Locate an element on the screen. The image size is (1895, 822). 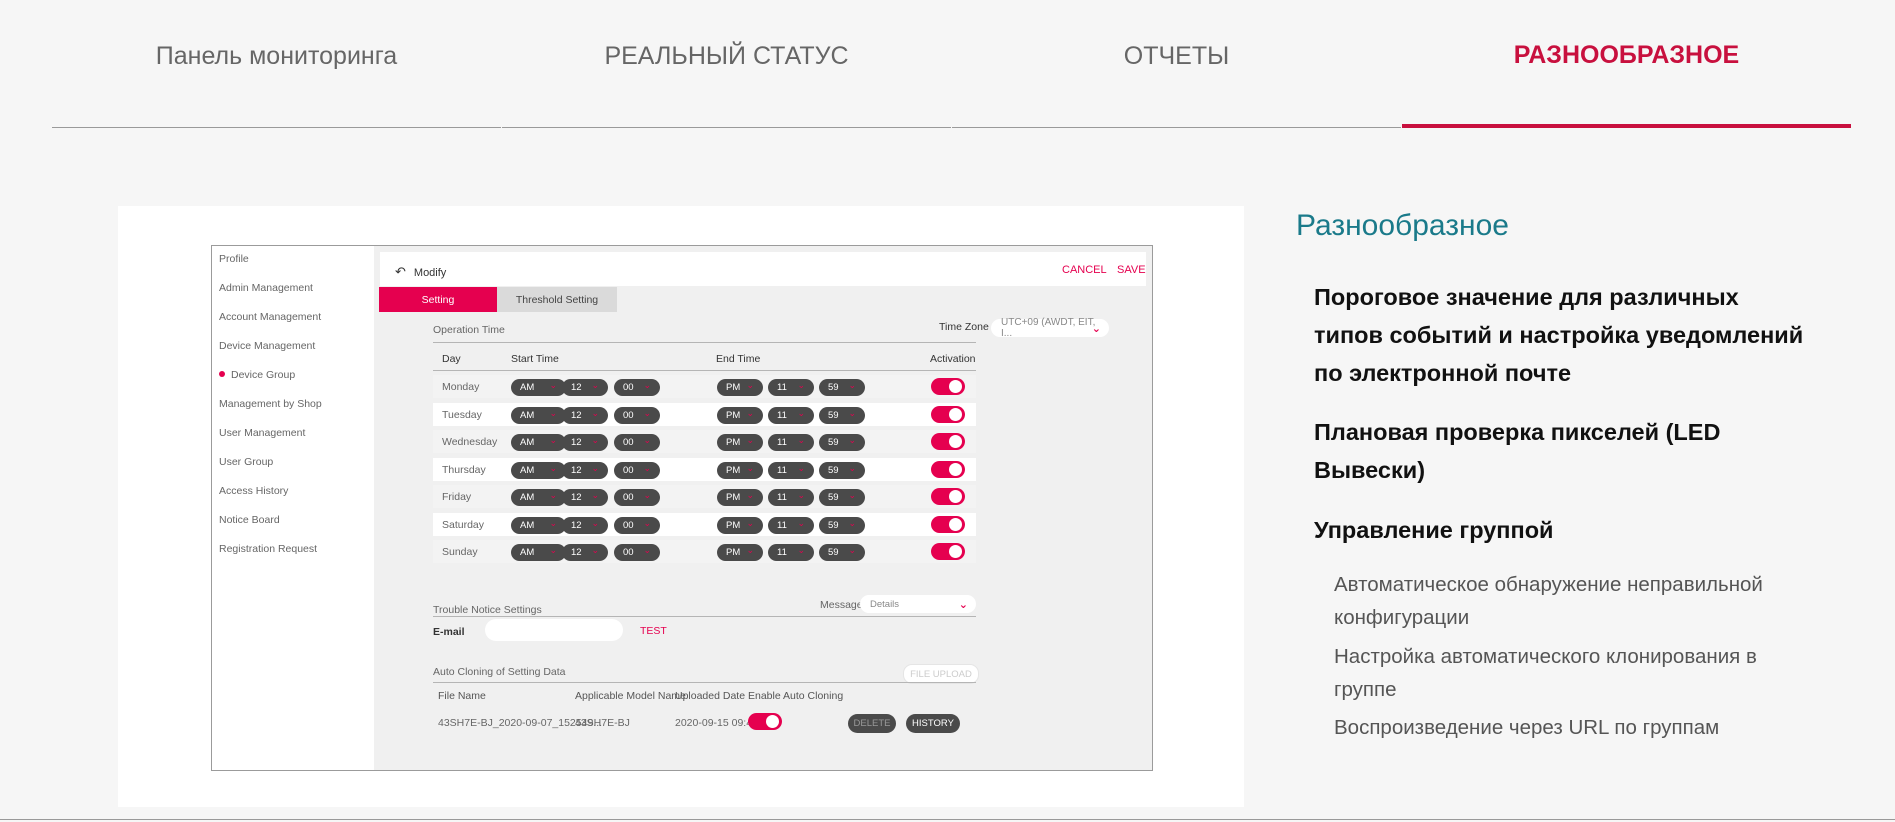
time-zone-label: Time Zone is located at coordinates (964, 327).